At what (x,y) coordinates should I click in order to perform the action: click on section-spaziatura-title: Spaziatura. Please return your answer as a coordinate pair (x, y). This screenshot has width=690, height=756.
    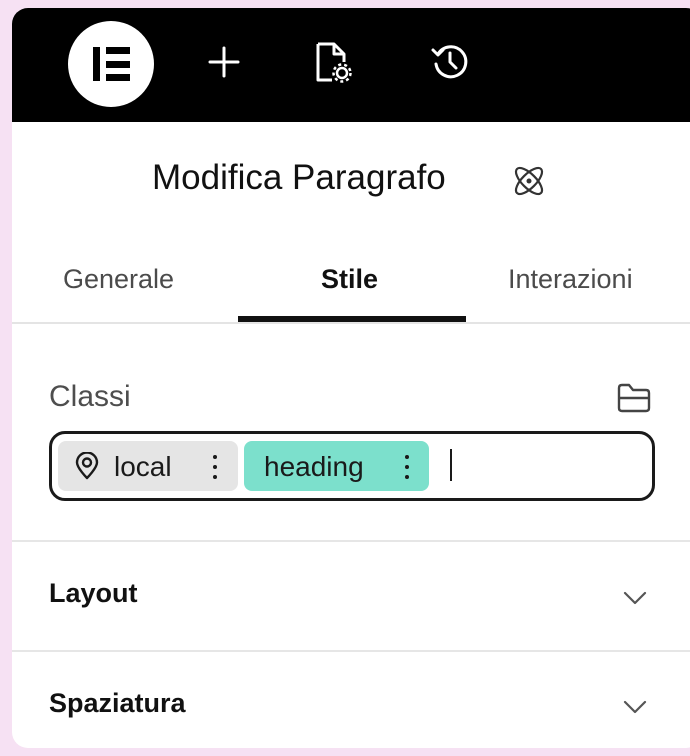
    Looking at the image, I should click on (117, 703).